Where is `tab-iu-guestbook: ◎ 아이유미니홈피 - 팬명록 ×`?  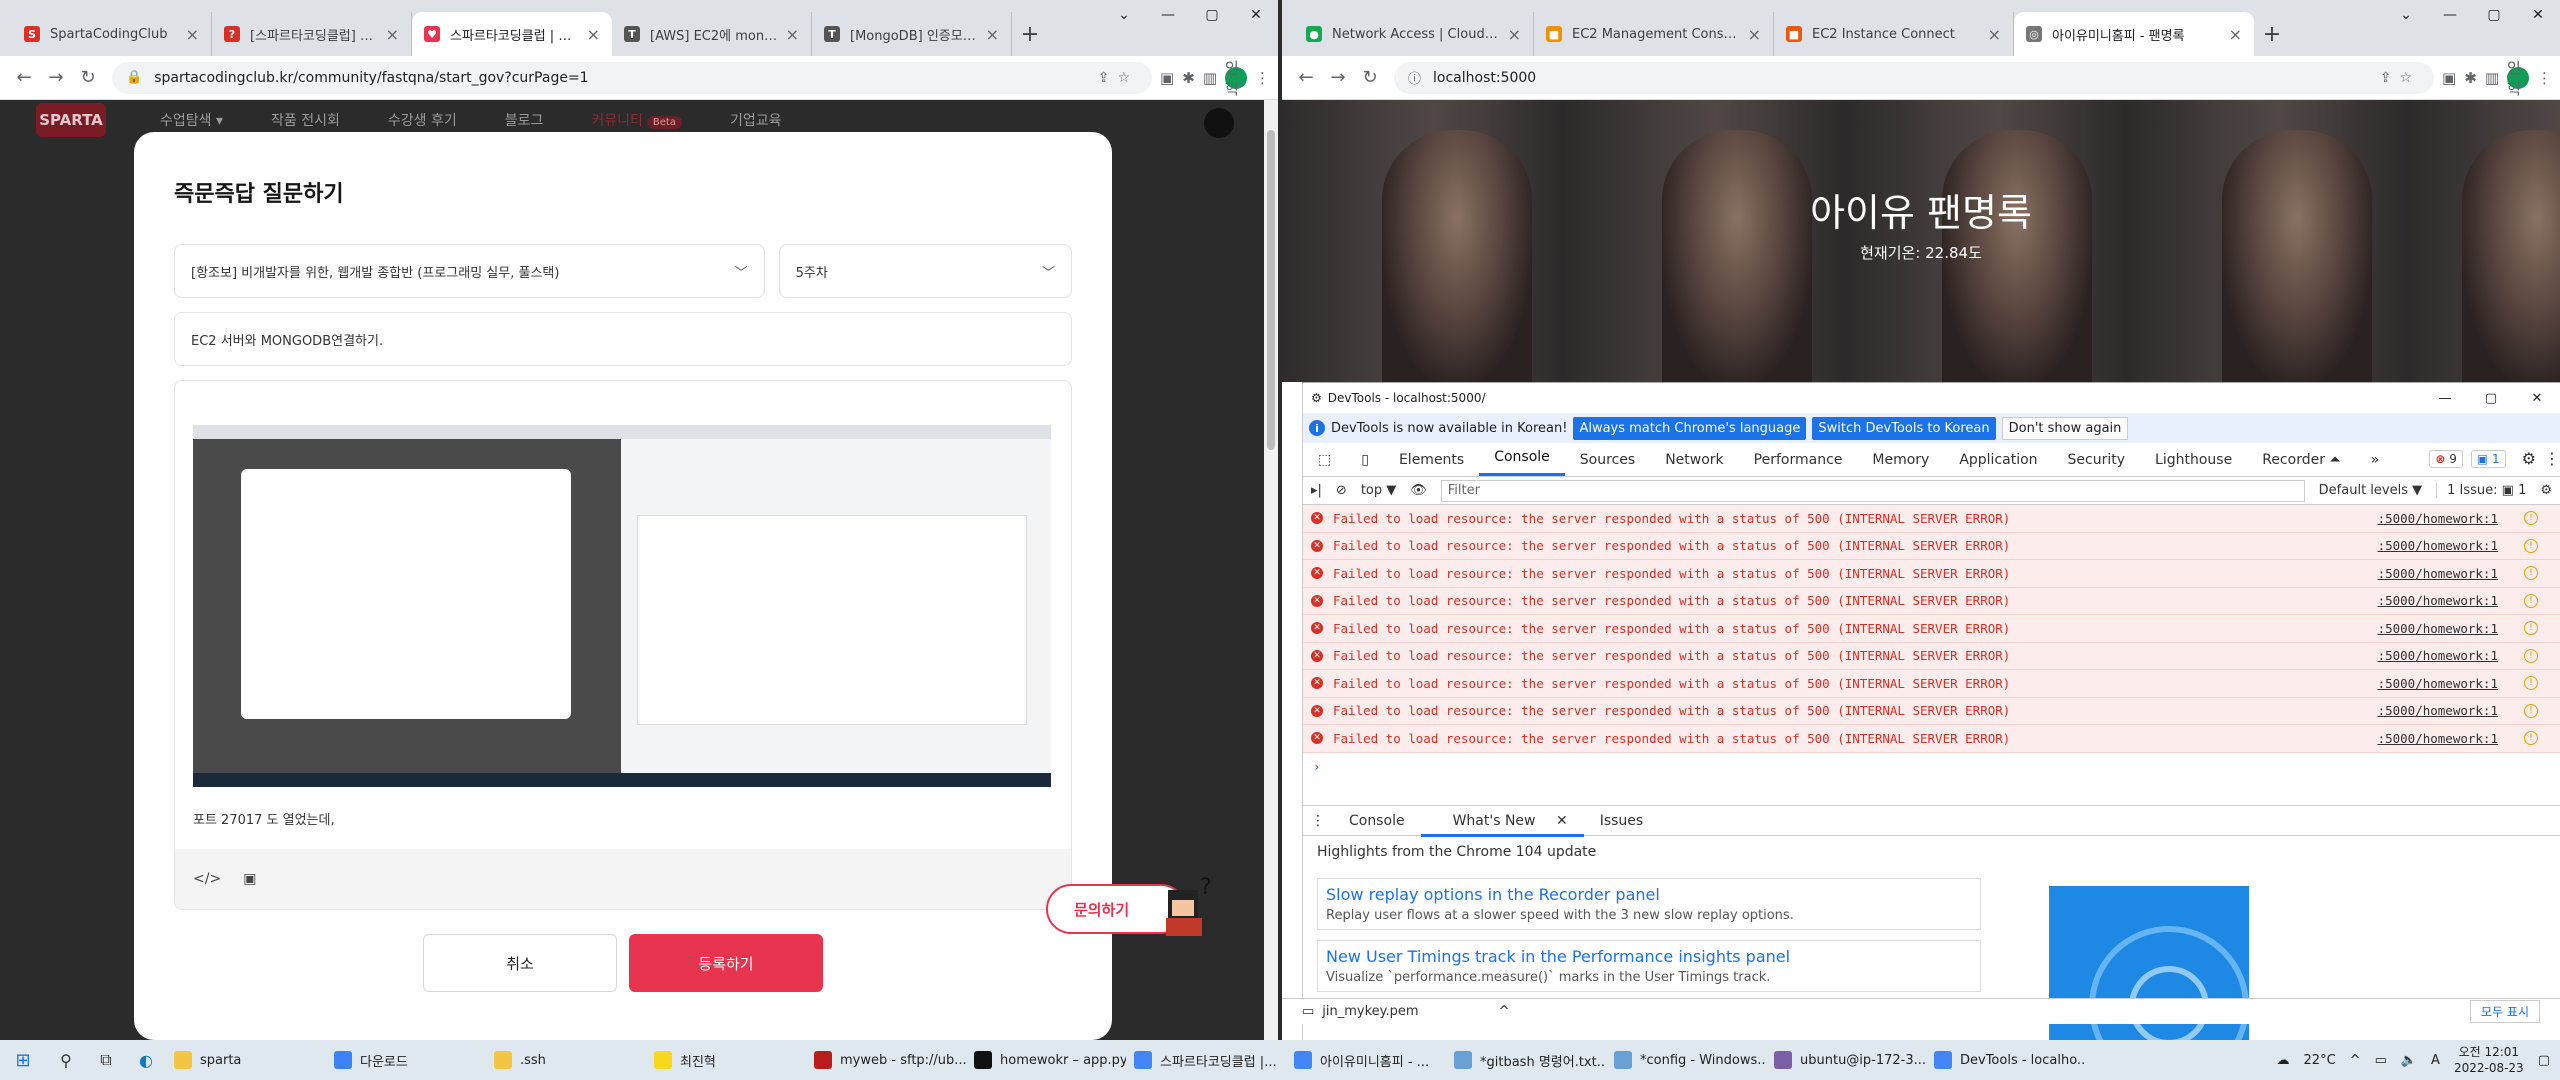
tab-iu-guestbook: ◎ 아이유미니홈피 - 팬명록 × is located at coordinates (2134, 34).